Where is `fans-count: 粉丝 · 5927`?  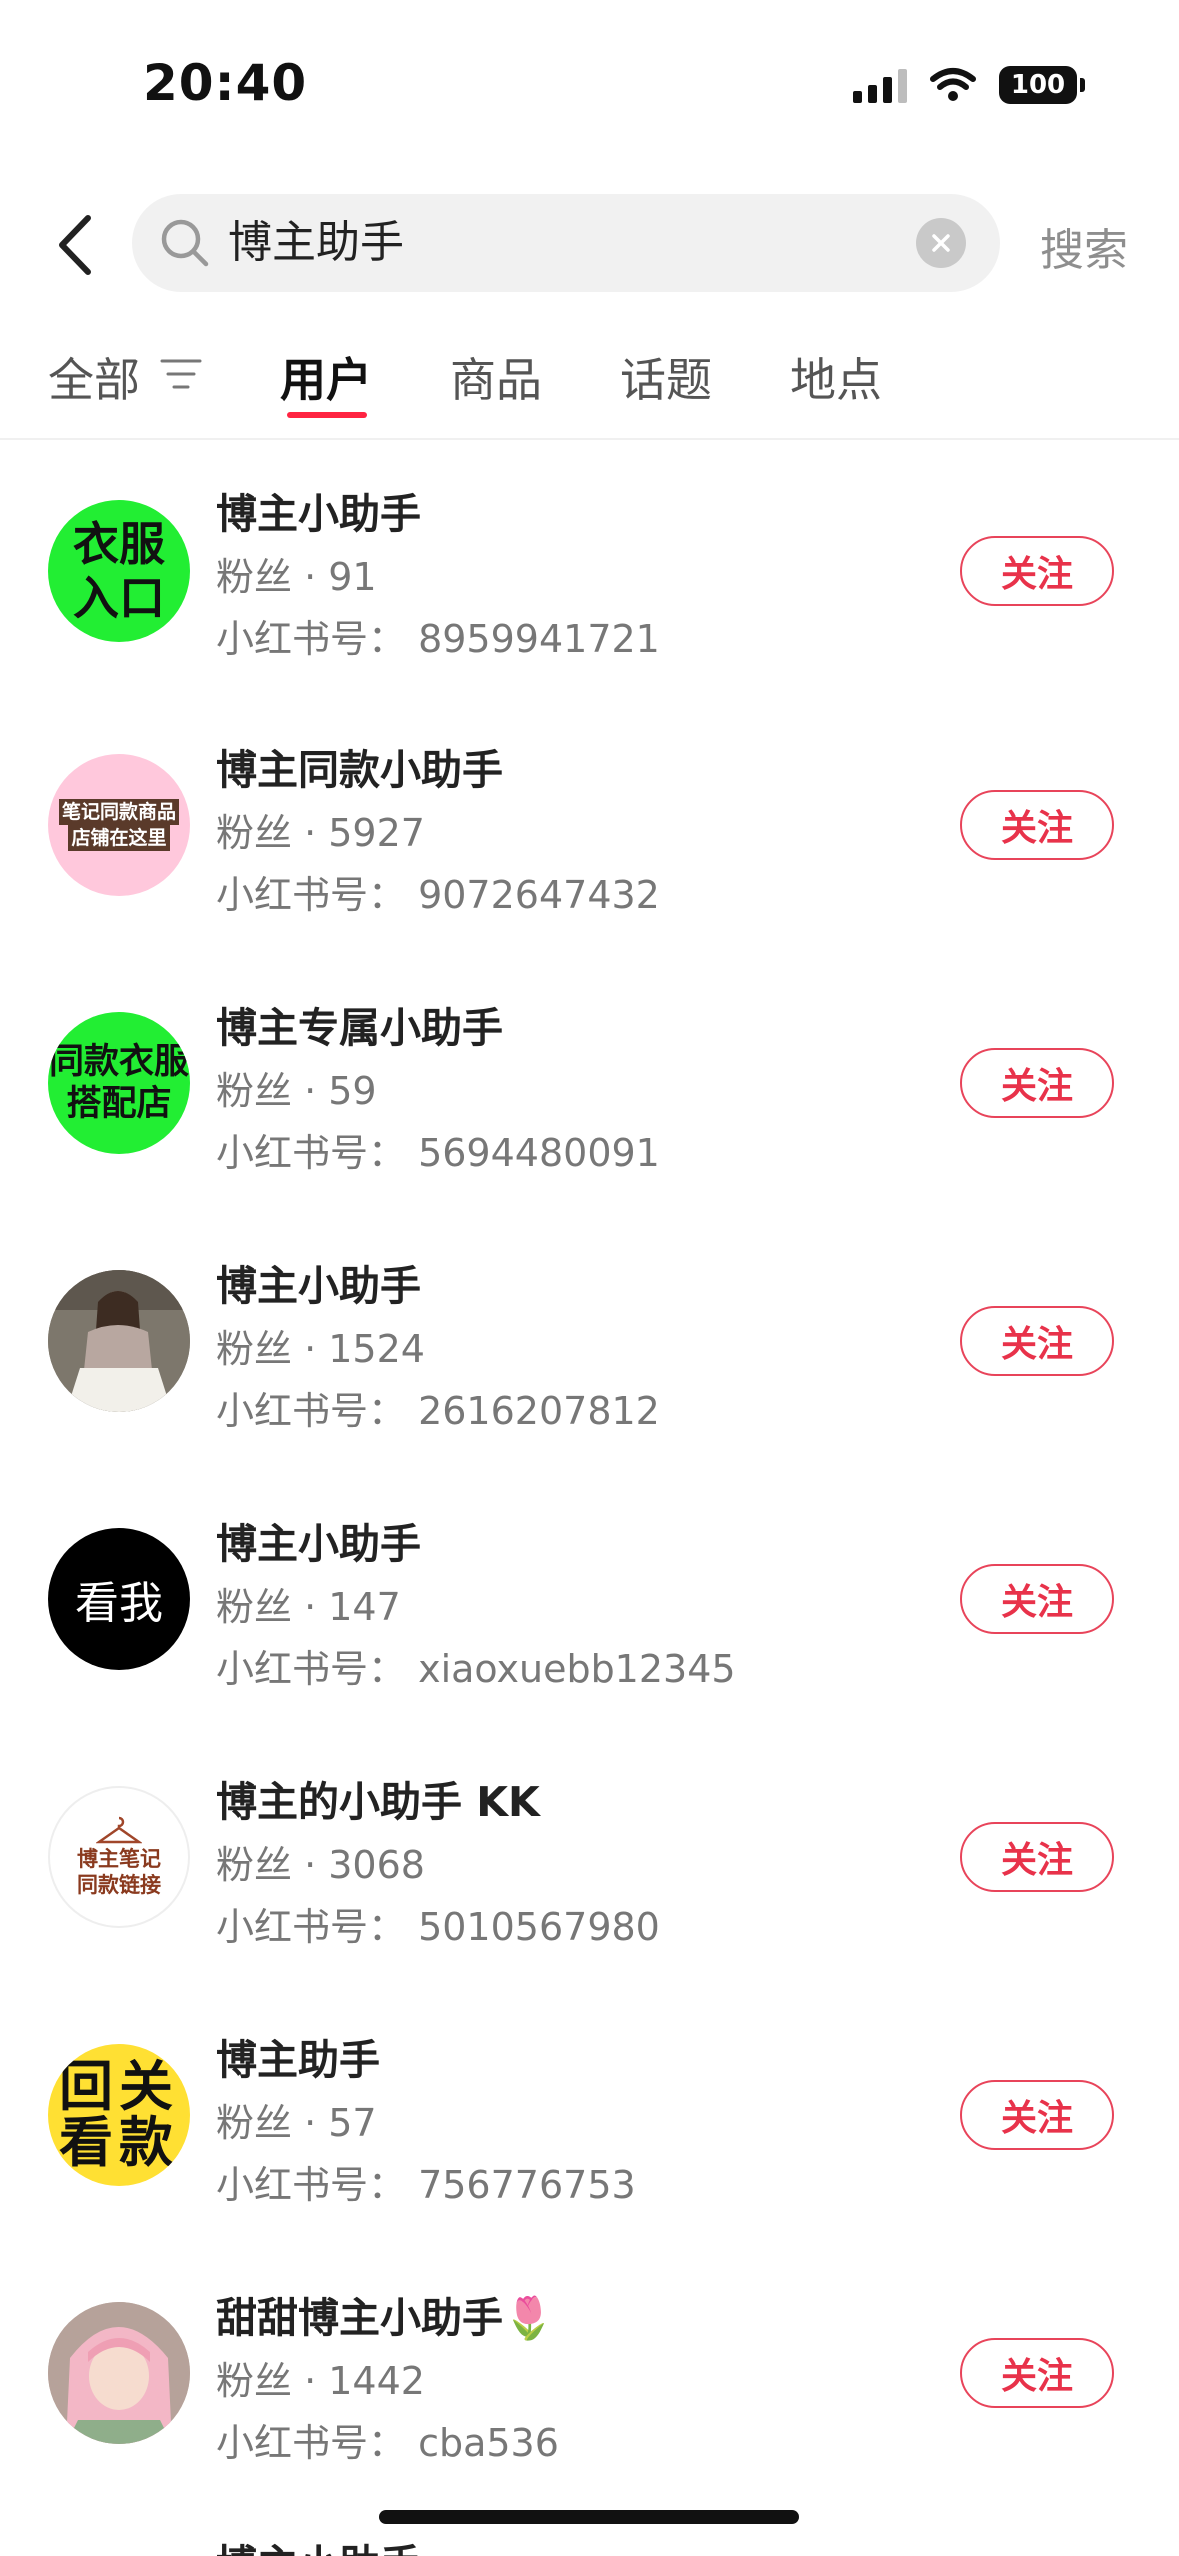
fans-count: 粉丝 · 5927 is located at coordinates (320, 833).